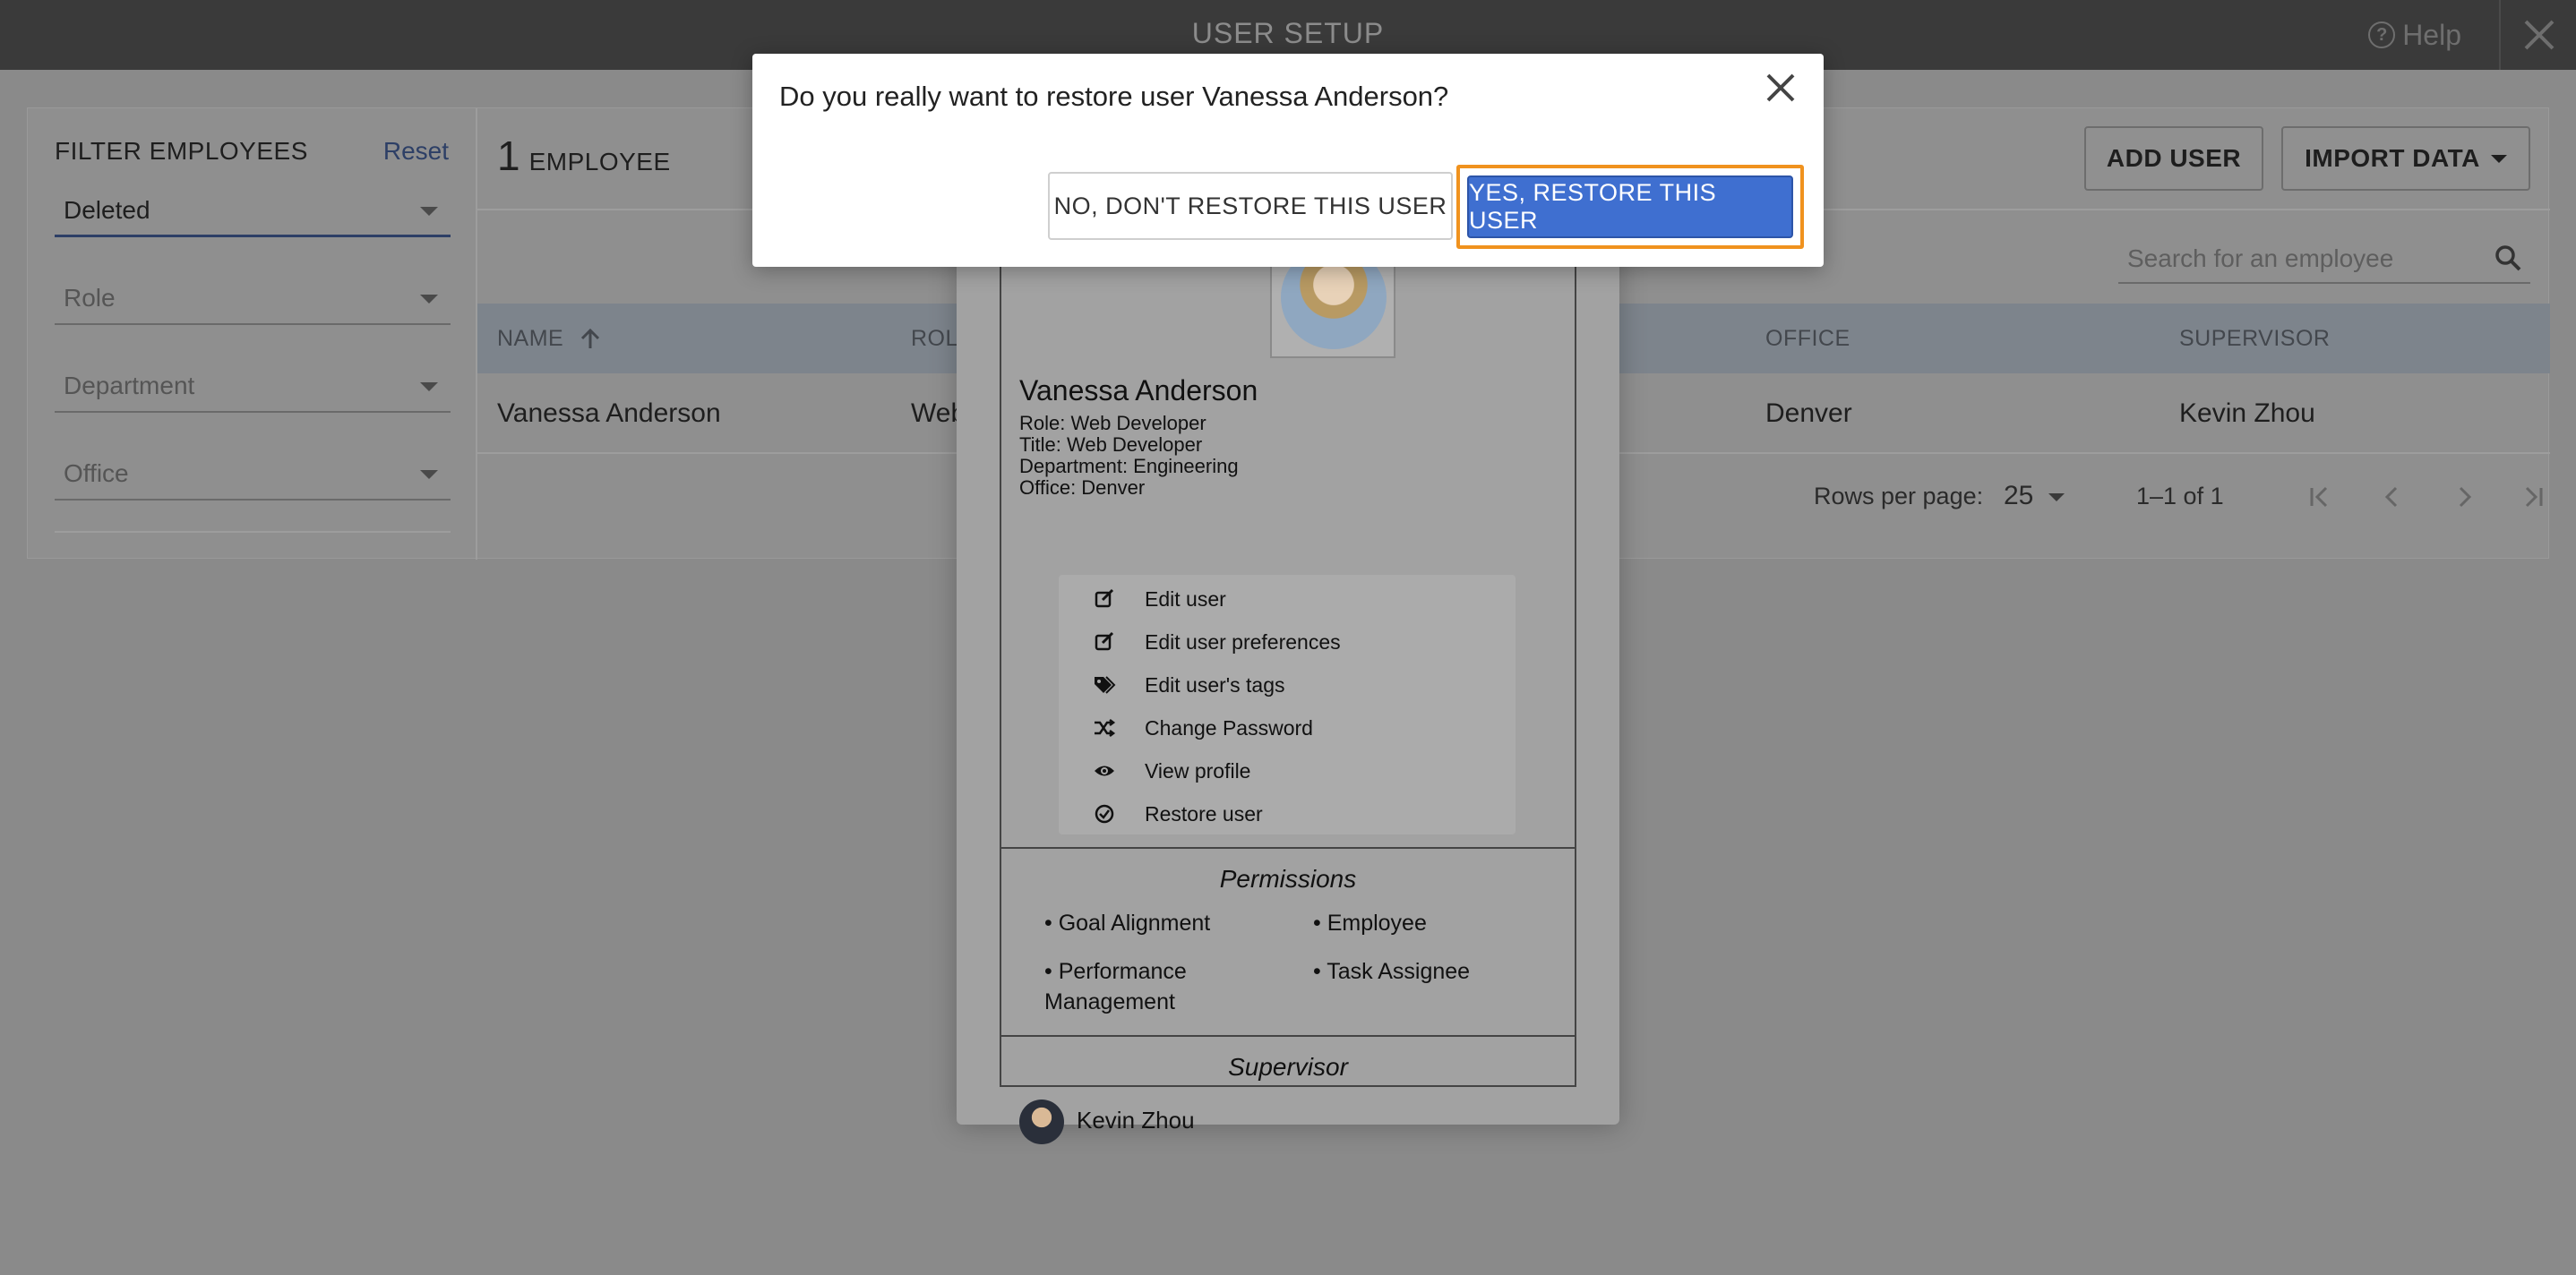 The image size is (2576, 1275). What do you see at coordinates (599, 161) in the screenshot?
I see `employee-count-label: EMPLOYEE` at bounding box center [599, 161].